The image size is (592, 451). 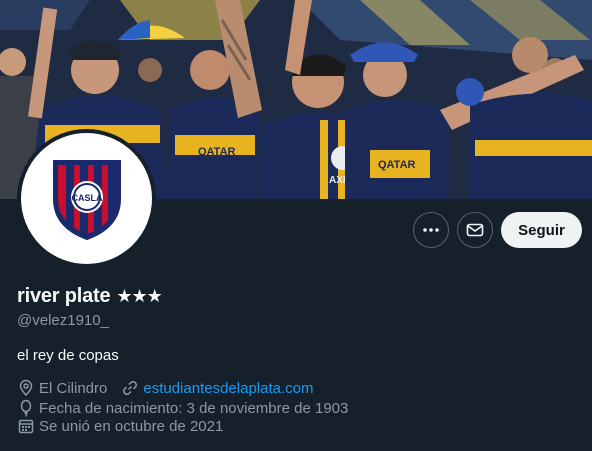 I want to click on profile-join-date: Se unió en octubre de 2021, so click(x=131, y=426).